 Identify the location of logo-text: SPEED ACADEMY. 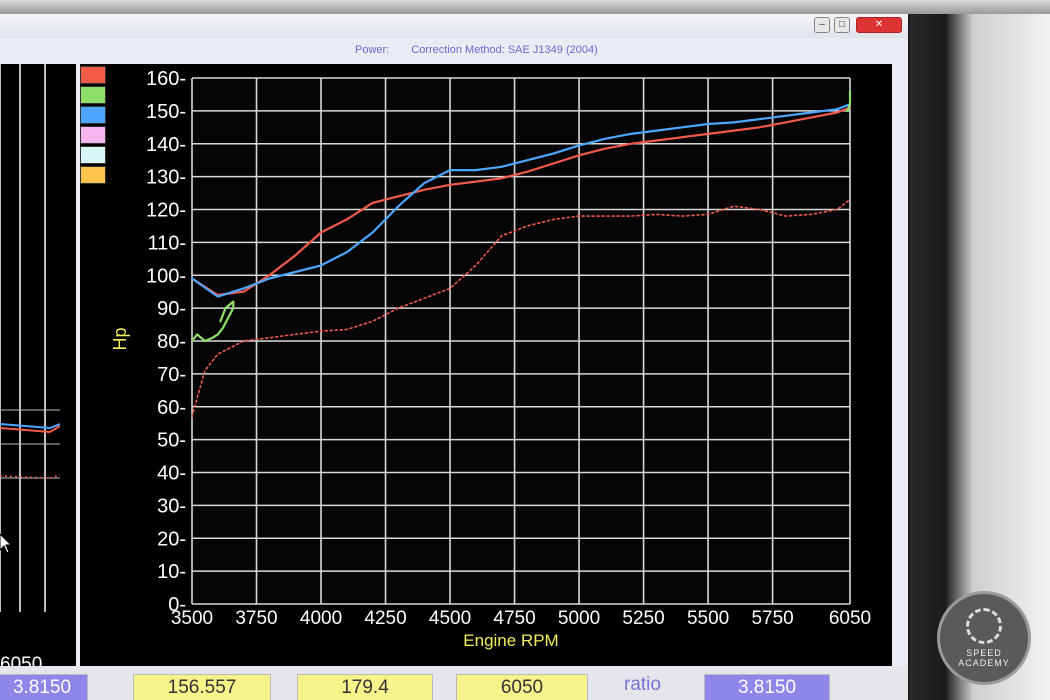
(984, 658).